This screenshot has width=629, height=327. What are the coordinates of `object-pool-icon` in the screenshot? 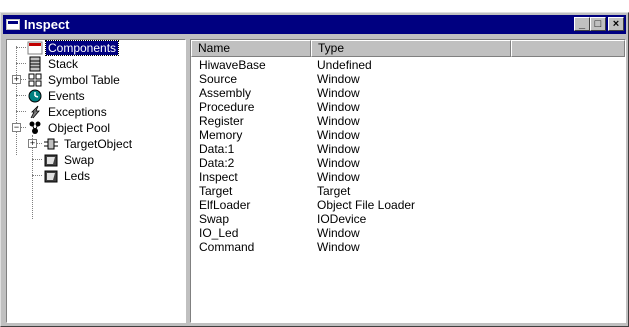 It's located at (35, 128).